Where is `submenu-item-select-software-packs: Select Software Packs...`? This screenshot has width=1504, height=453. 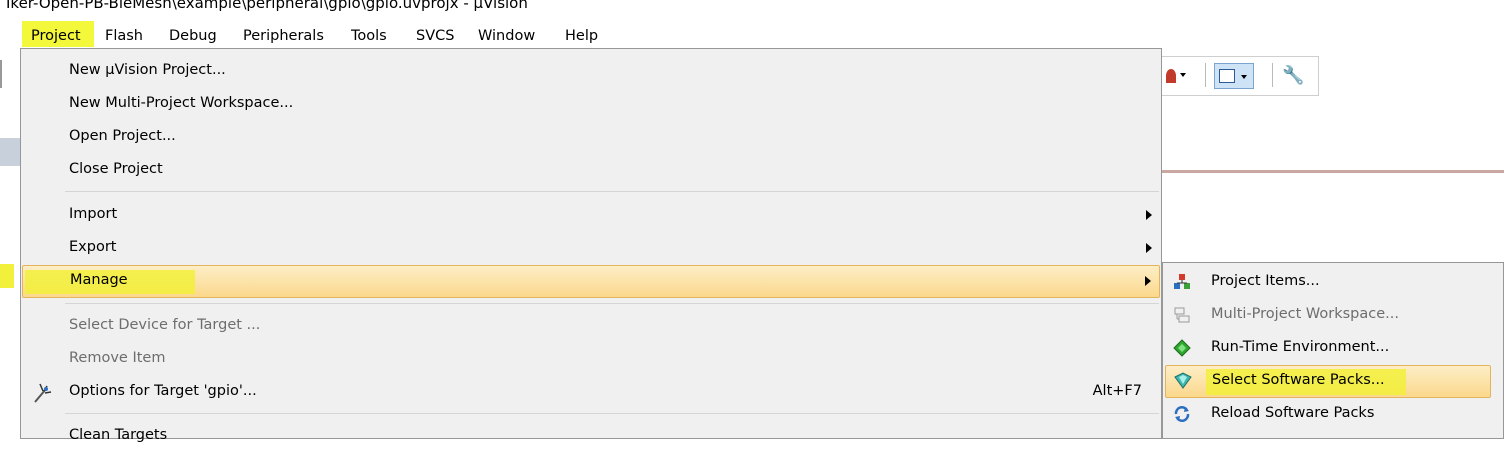
submenu-item-select-software-packs: Select Software Packs... is located at coordinates (1328, 381).